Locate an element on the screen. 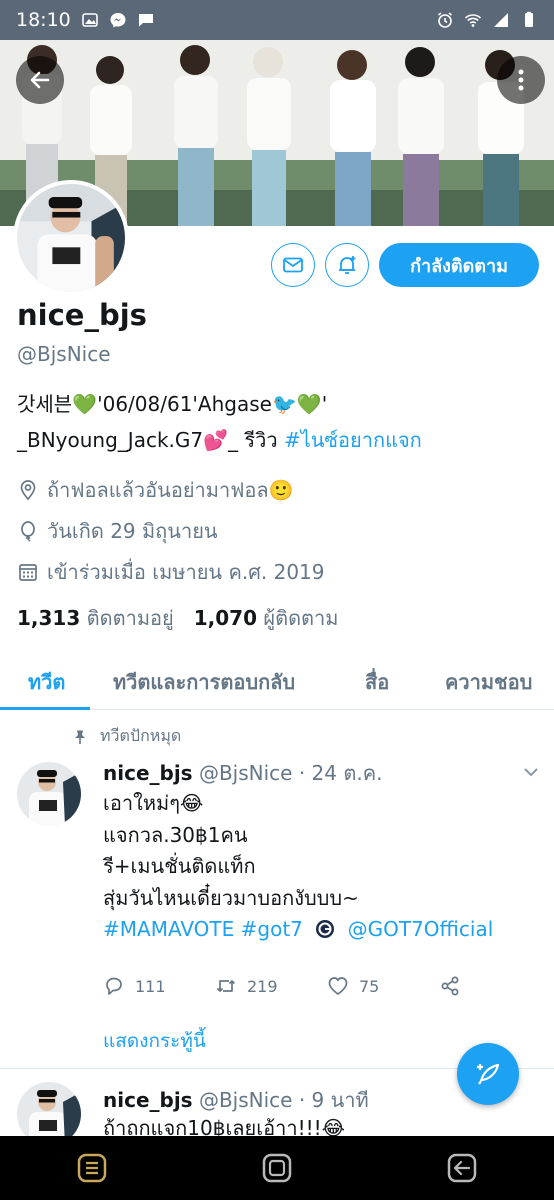  tab-tweets-and-replies: ทวีตและการตอบกลับ is located at coordinates (204, 682).